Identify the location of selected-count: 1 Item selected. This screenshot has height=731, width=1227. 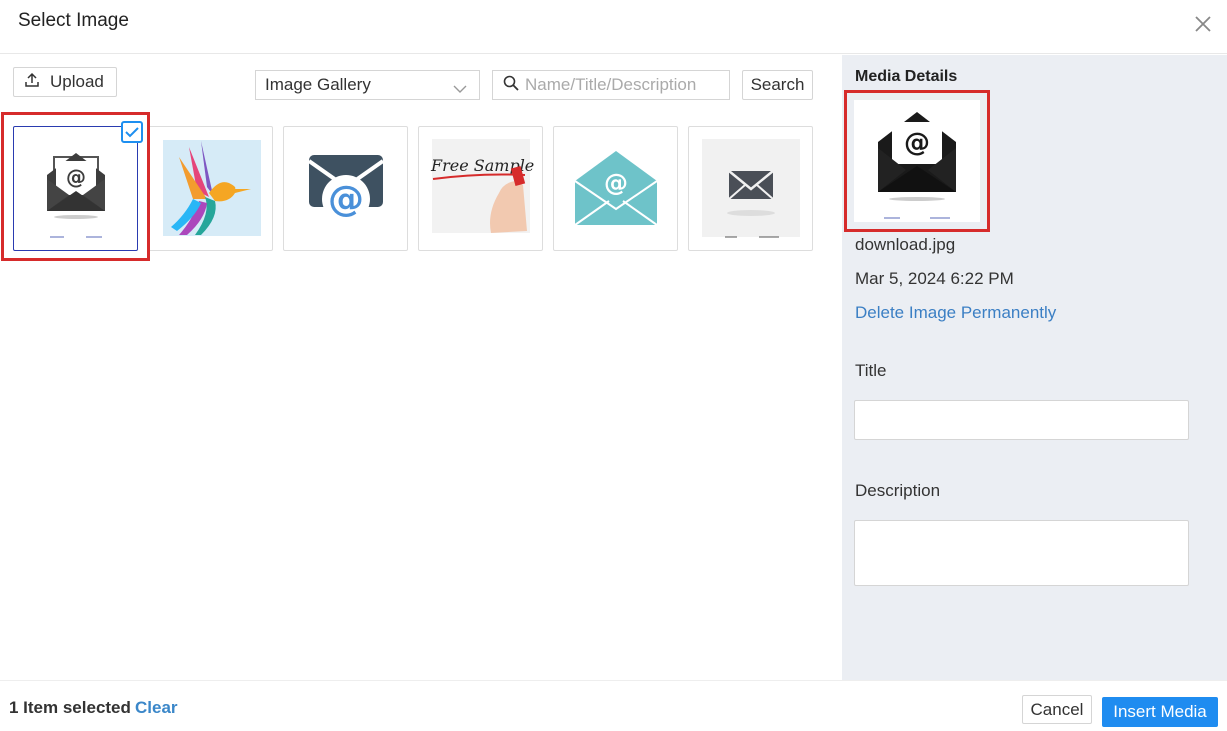
(70, 707).